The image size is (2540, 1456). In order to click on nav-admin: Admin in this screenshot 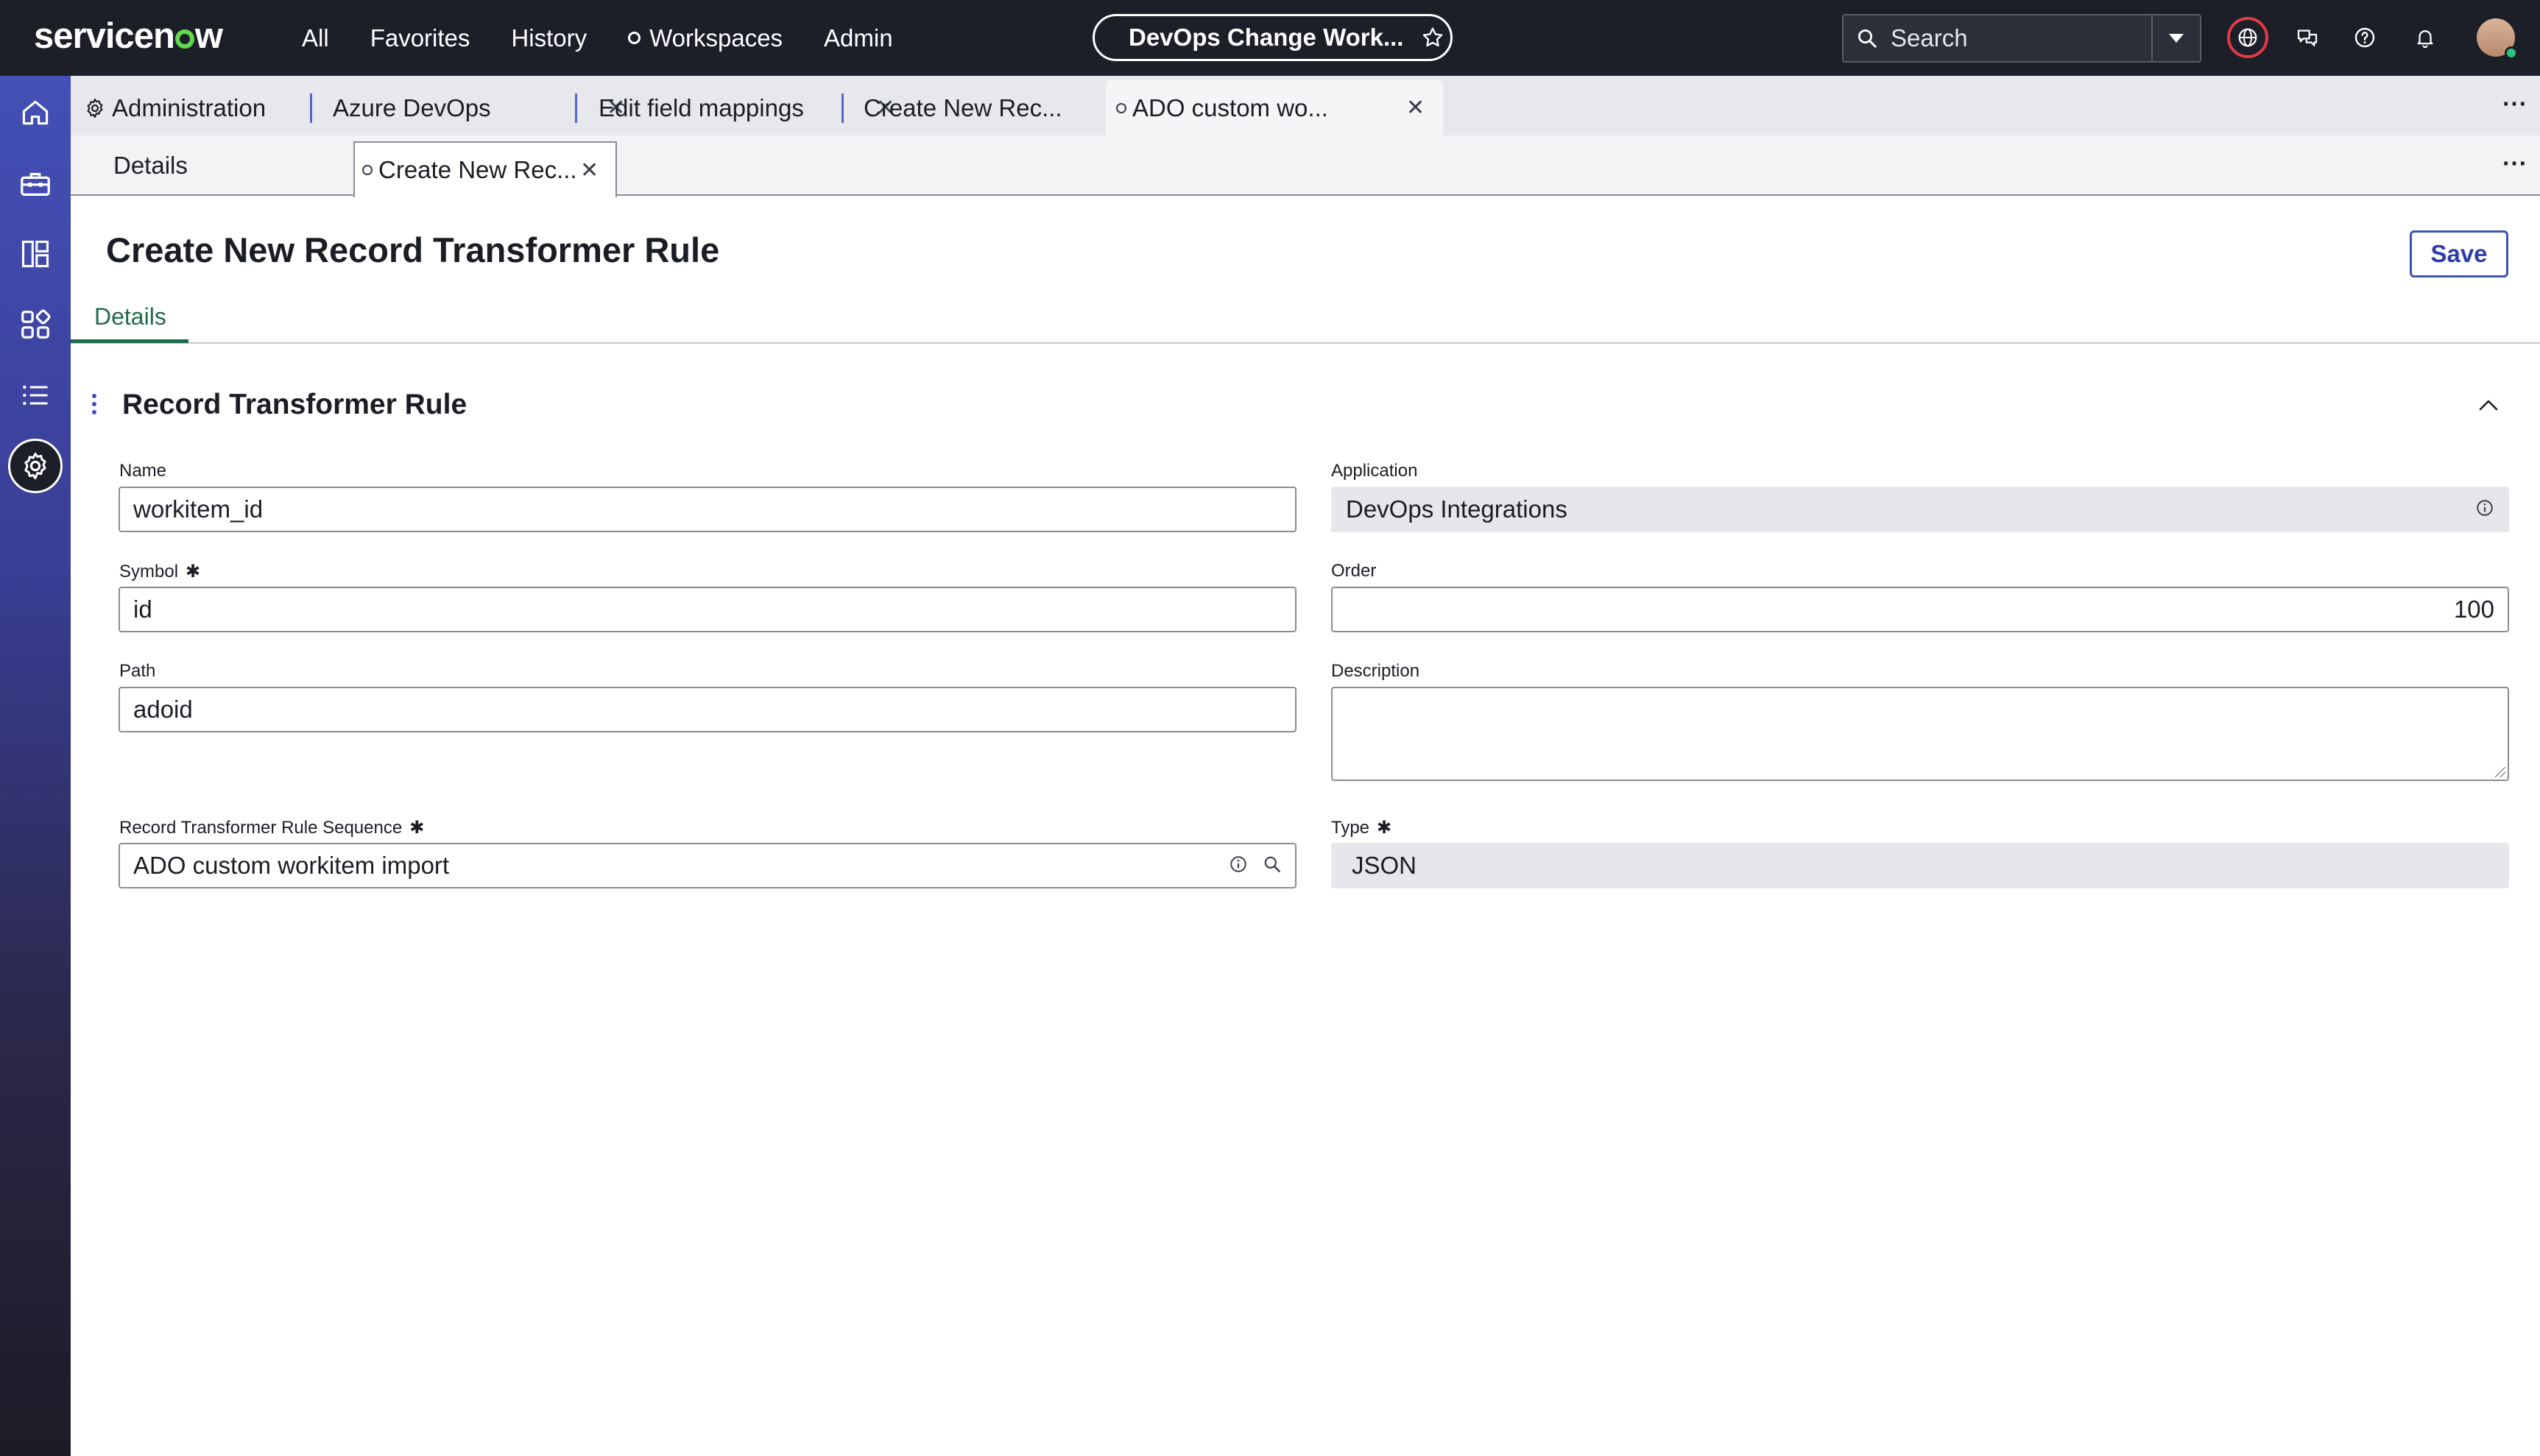, I will do `click(858, 38)`.